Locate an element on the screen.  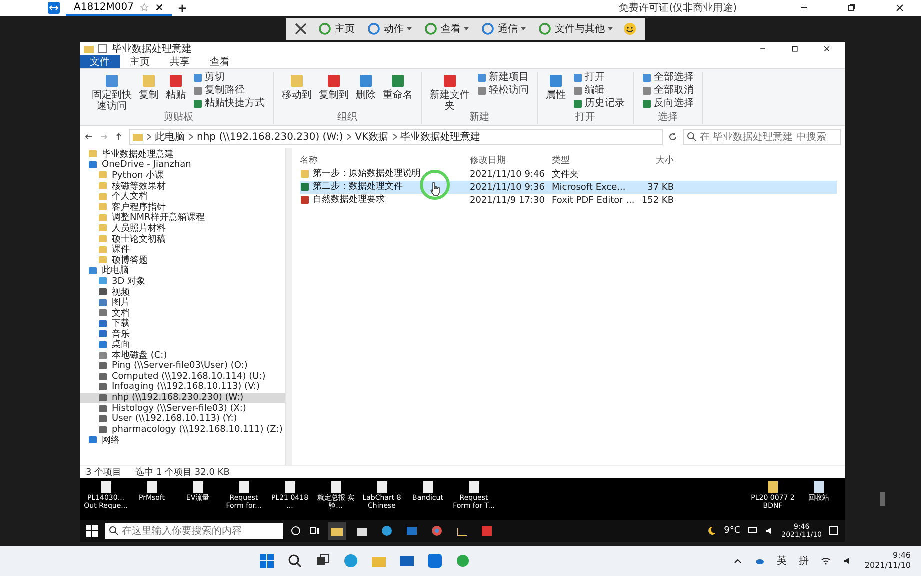
ribbon-button: 重命名 is located at coordinates (398, 87).